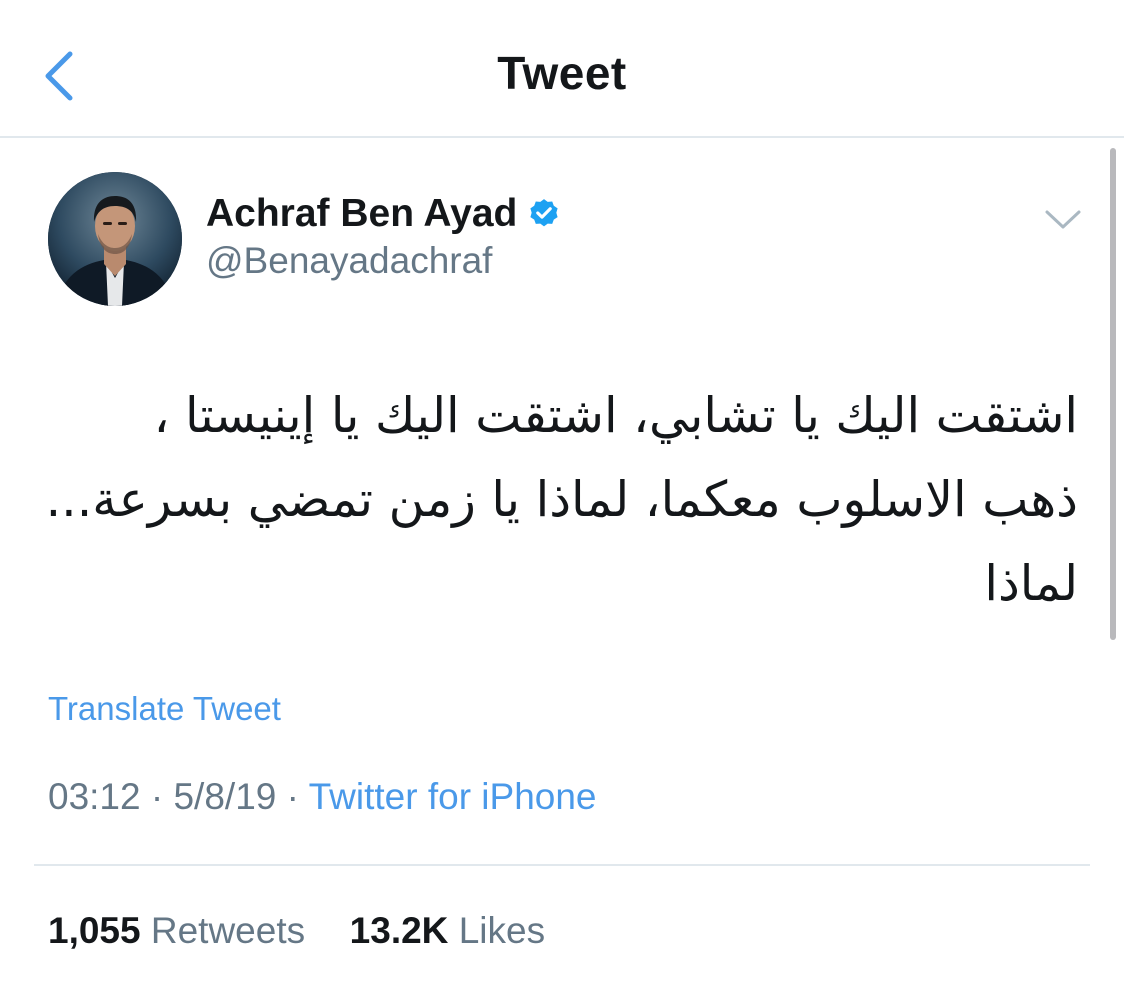 This screenshot has width=1124, height=988. Describe the element at coordinates (562, 865) in the screenshot. I see `divider` at that location.